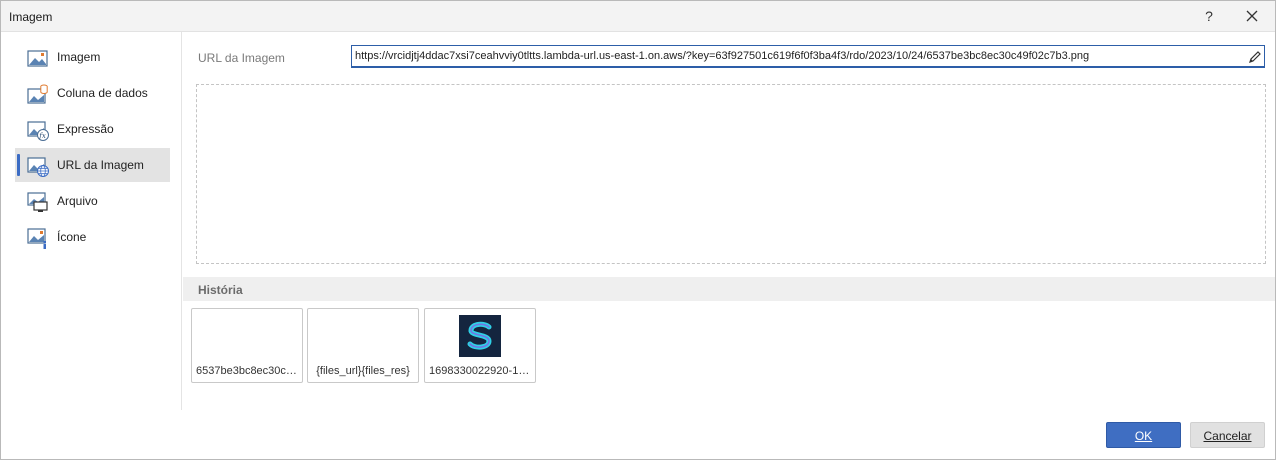 This screenshot has width=1276, height=460. What do you see at coordinates (247, 371) in the screenshot?
I see `history-item-caption: 6537be3bc8ec30c49f02c7b3.png` at bounding box center [247, 371].